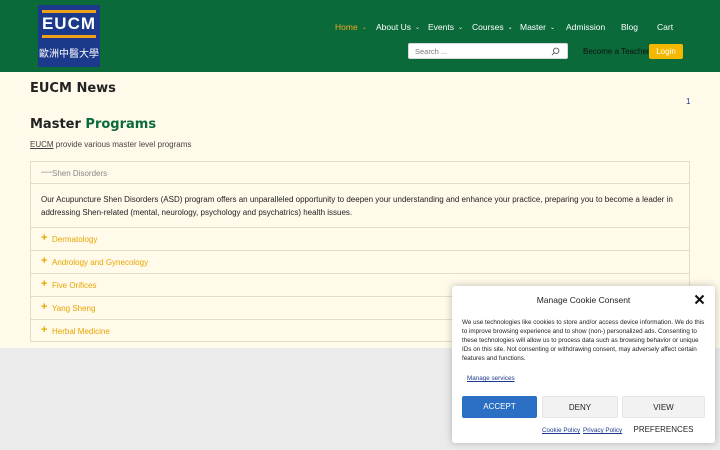 The width and height of the screenshot is (720, 450). What do you see at coordinates (699, 299) in the screenshot?
I see `close-icon` at bounding box center [699, 299].